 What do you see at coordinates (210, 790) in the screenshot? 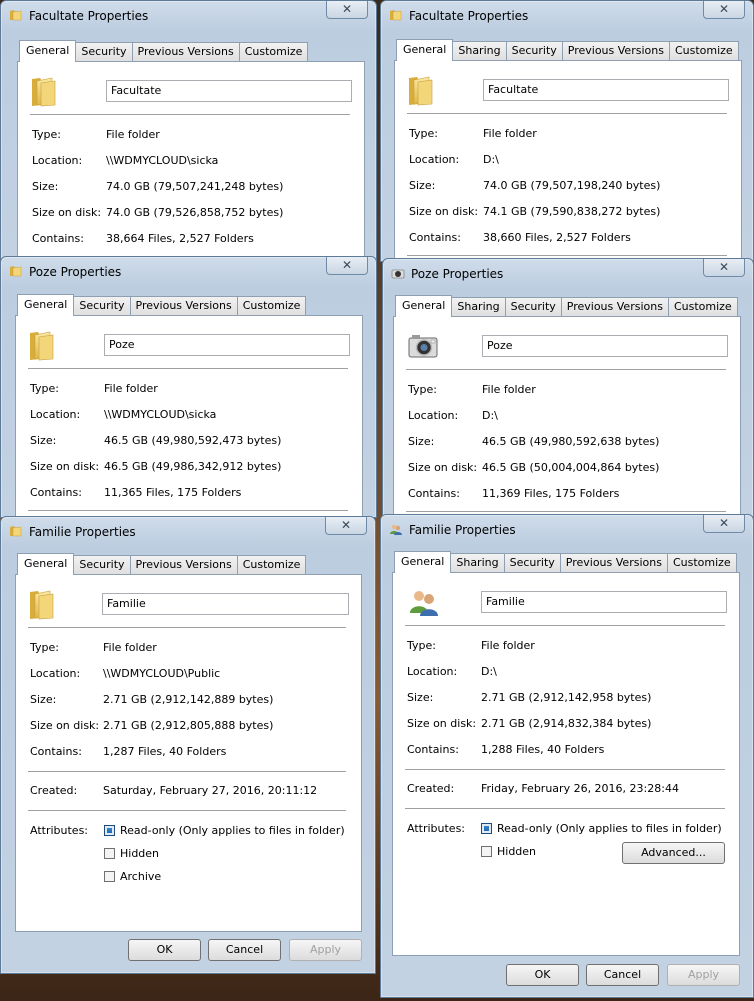
I see `created-value: Saturday, February 27, 2016, 20:11:12` at bounding box center [210, 790].